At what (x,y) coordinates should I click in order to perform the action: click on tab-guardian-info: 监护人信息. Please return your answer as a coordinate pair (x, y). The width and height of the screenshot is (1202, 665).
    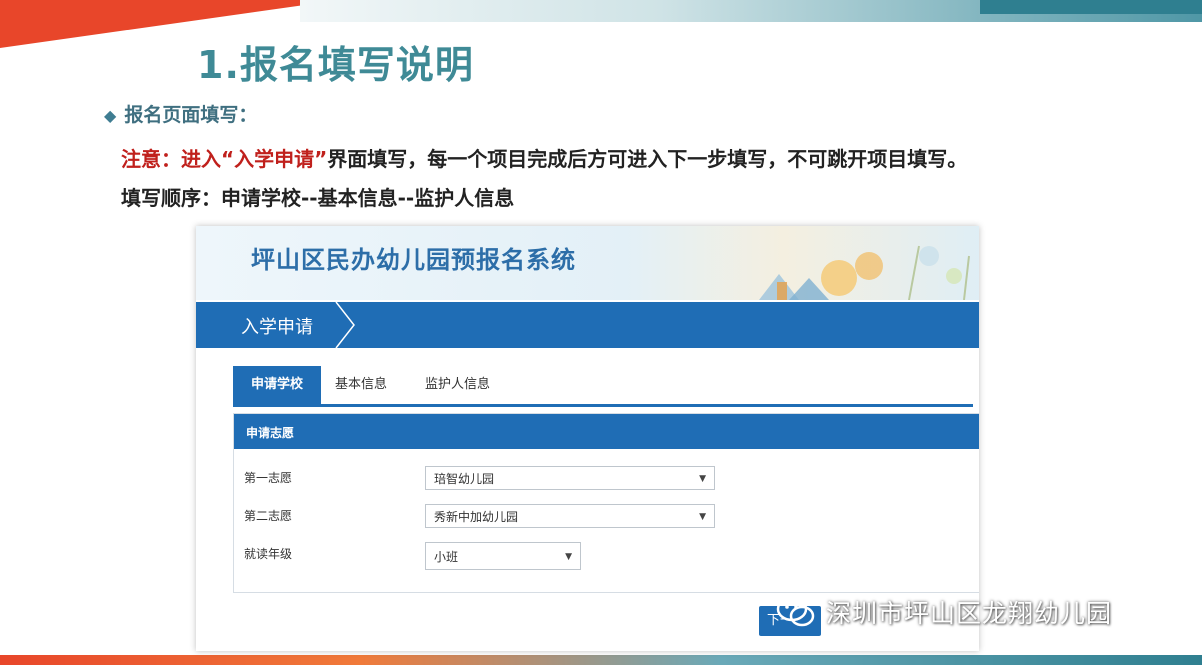
    Looking at the image, I should click on (457, 385).